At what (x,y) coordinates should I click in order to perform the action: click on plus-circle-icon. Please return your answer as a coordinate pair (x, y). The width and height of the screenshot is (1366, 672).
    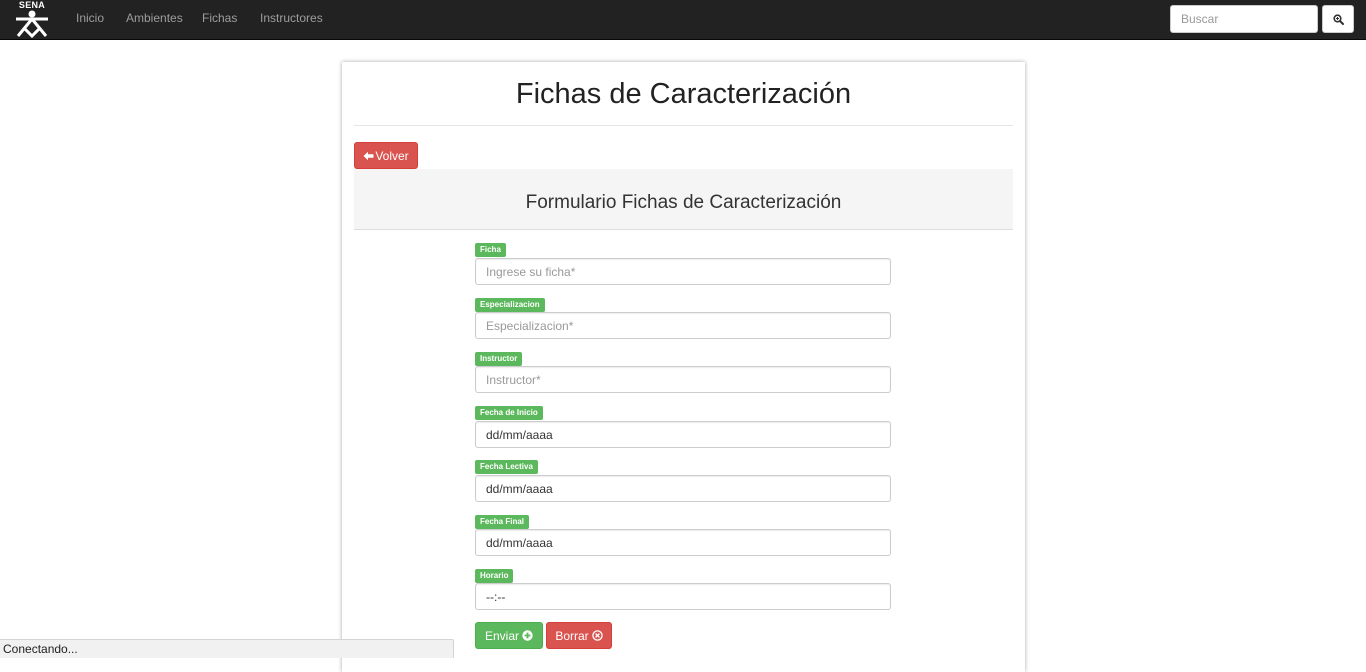
    Looking at the image, I should click on (527, 635).